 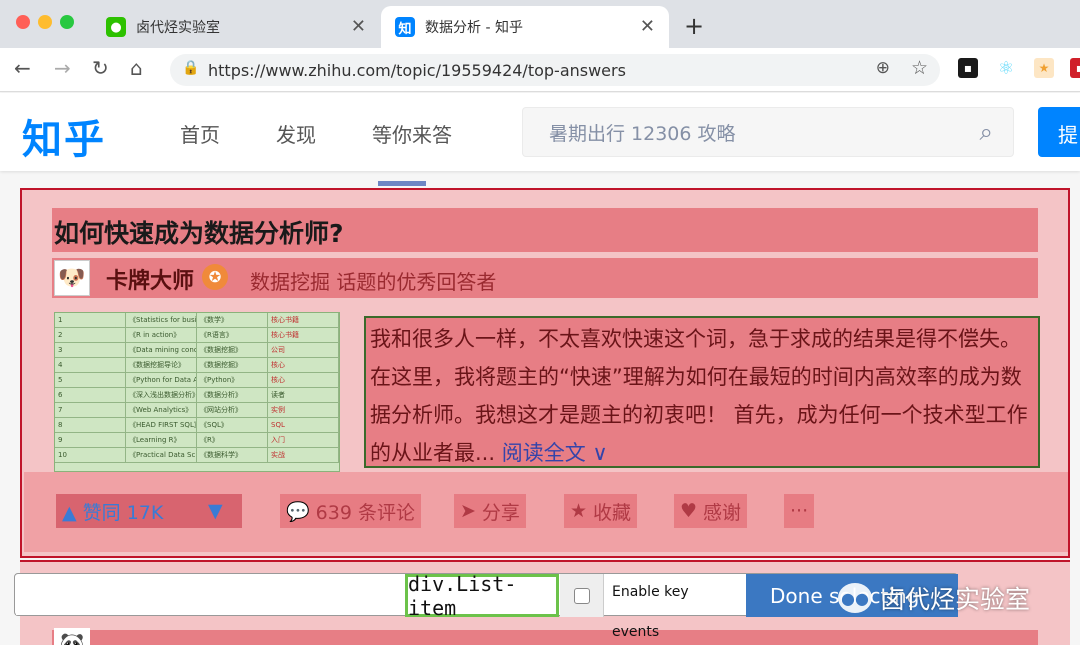 I want to click on tab-title: 卤代烃实验室, so click(x=178, y=28).